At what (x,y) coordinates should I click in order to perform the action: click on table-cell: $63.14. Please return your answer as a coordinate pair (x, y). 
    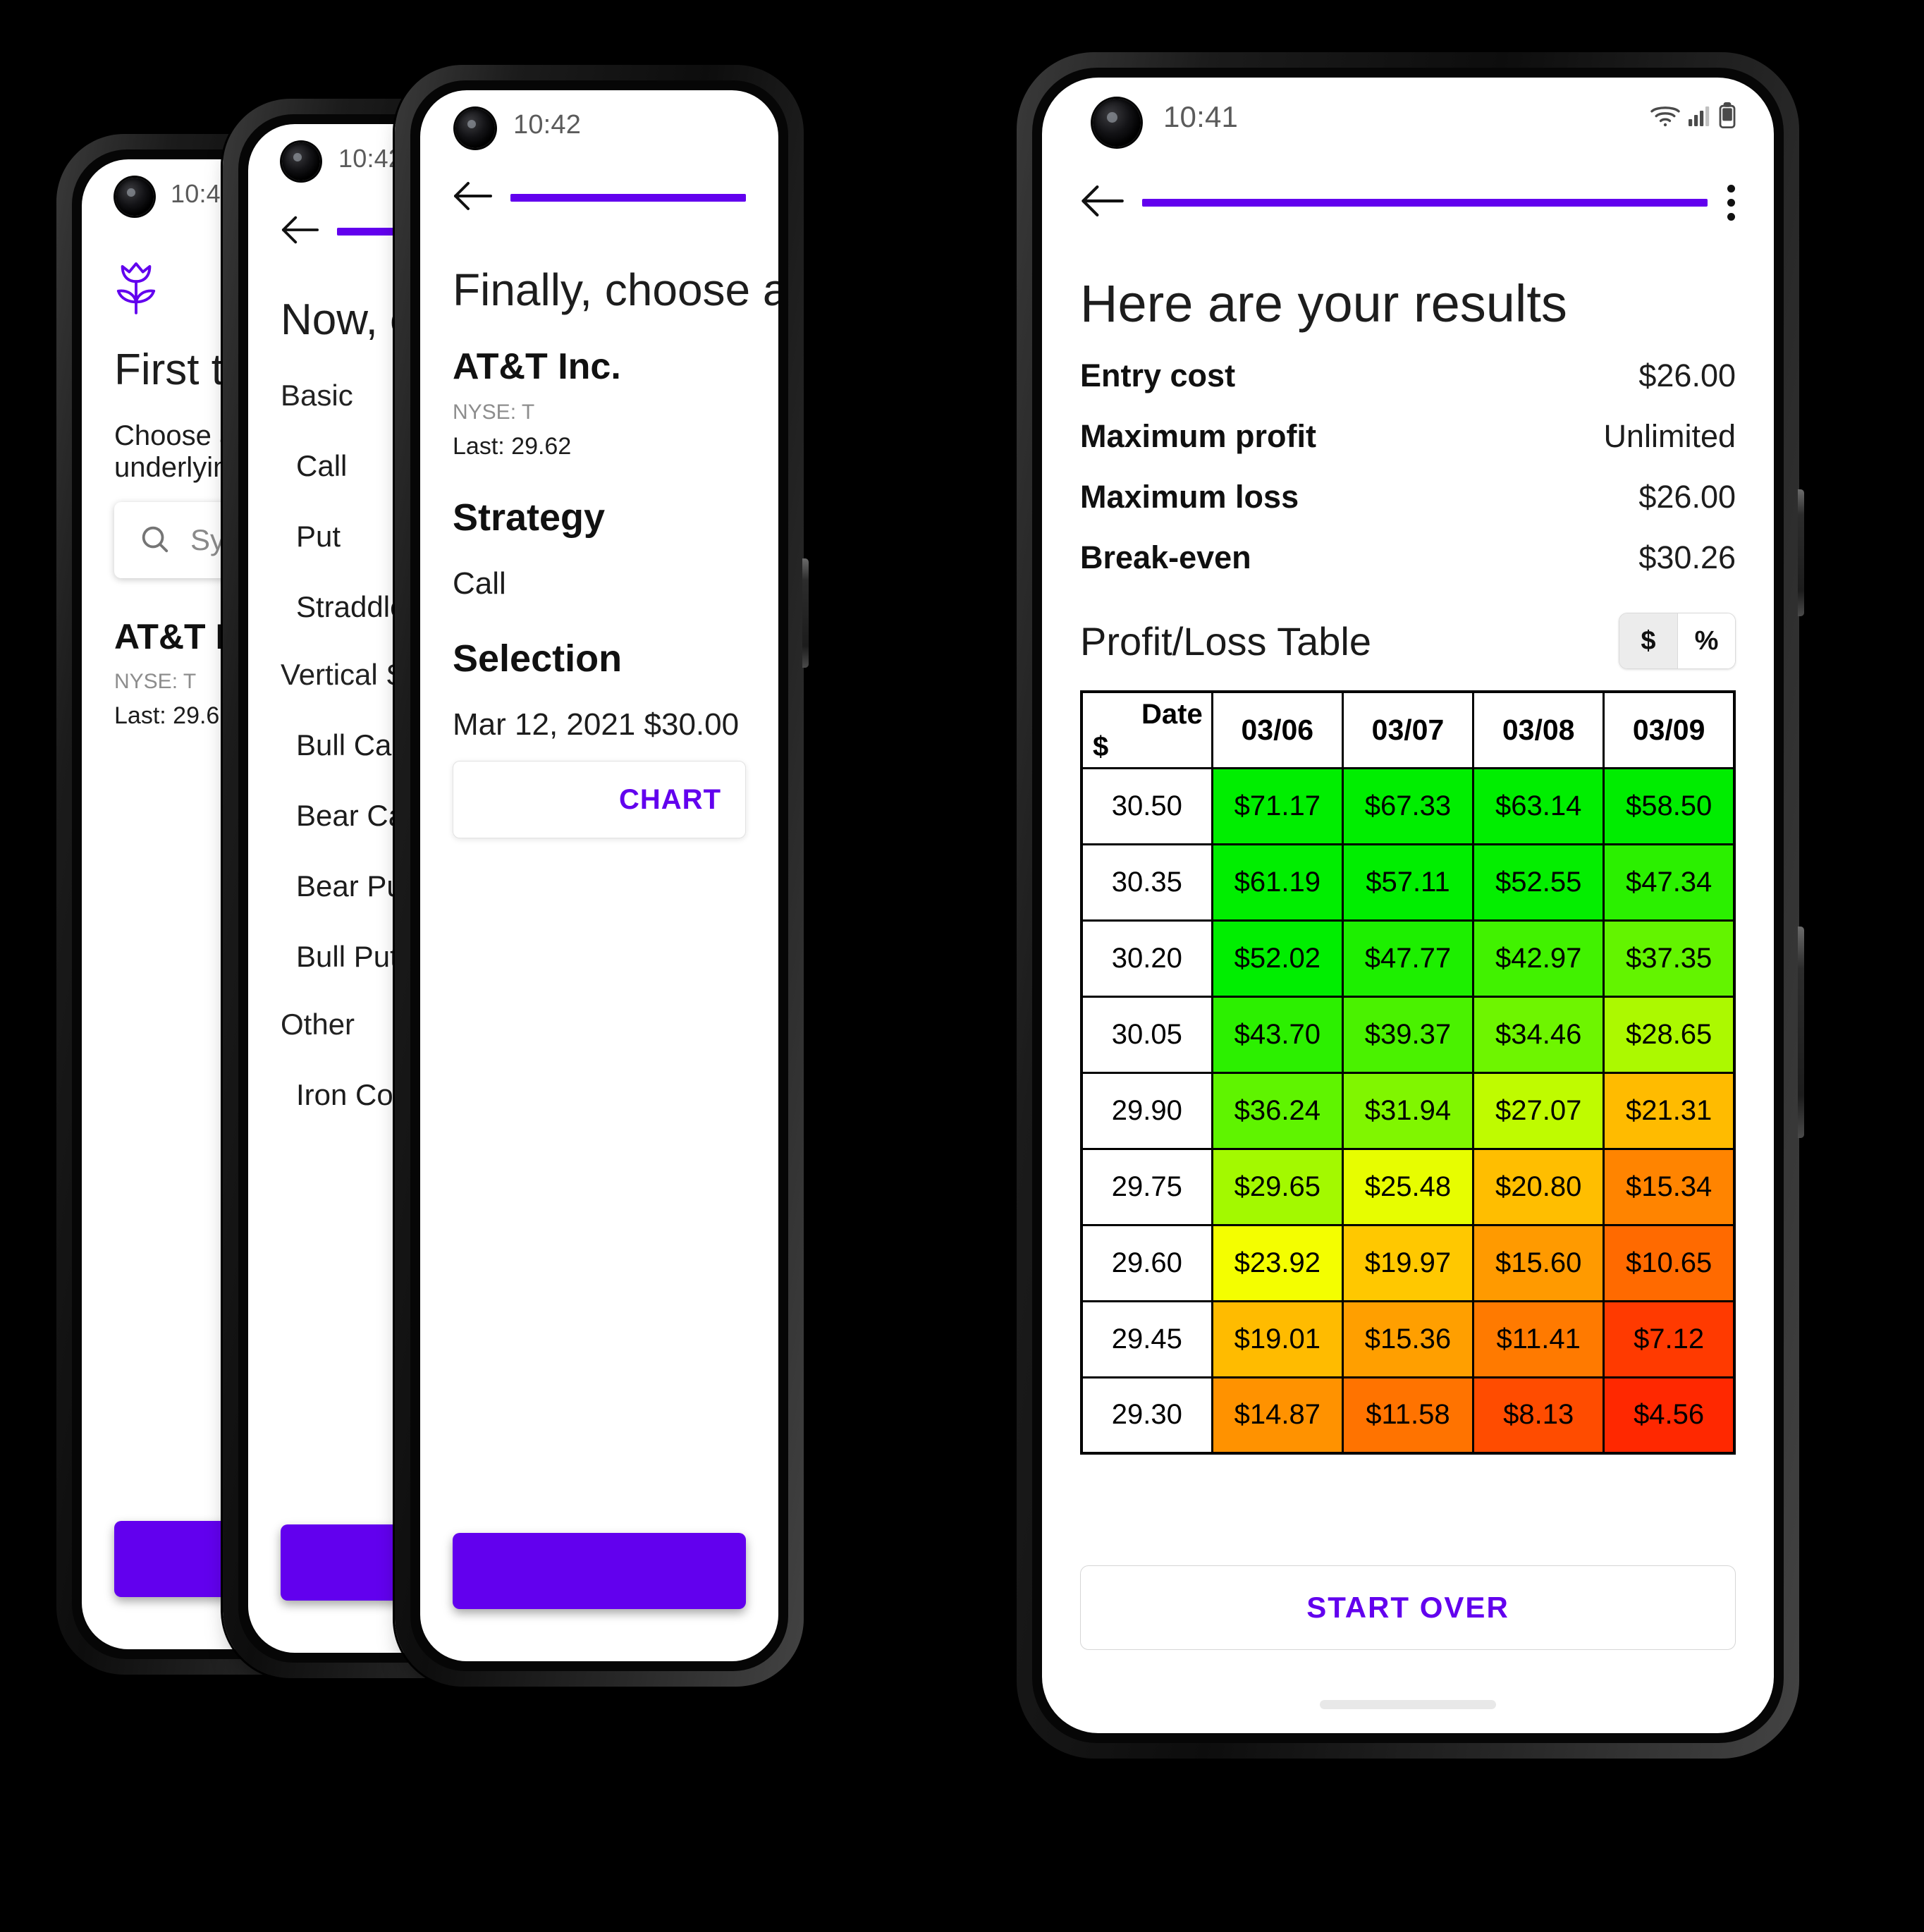
    Looking at the image, I should click on (1538, 806).